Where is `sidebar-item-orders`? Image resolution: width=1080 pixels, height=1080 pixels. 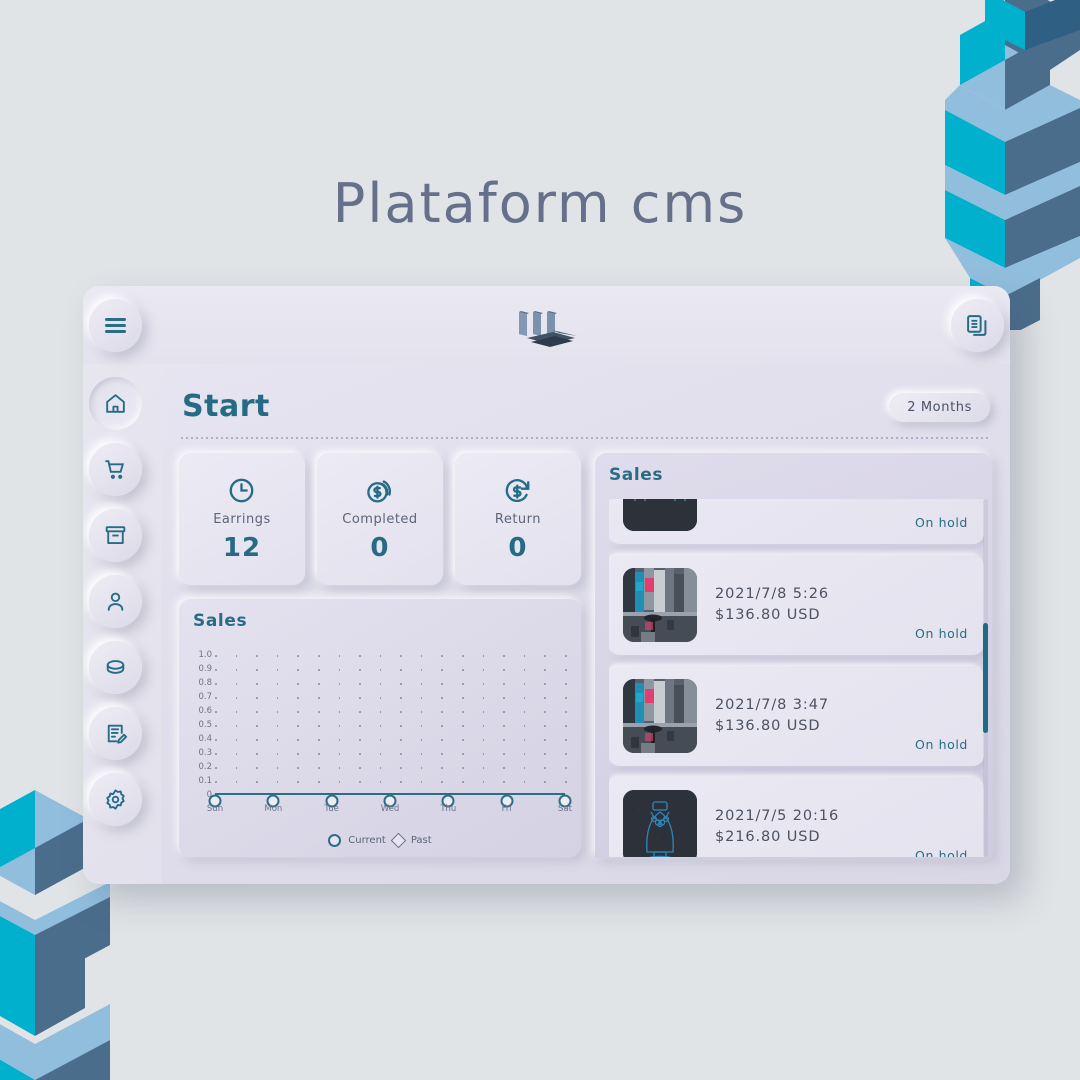 sidebar-item-orders is located at coordinates (115, 469).